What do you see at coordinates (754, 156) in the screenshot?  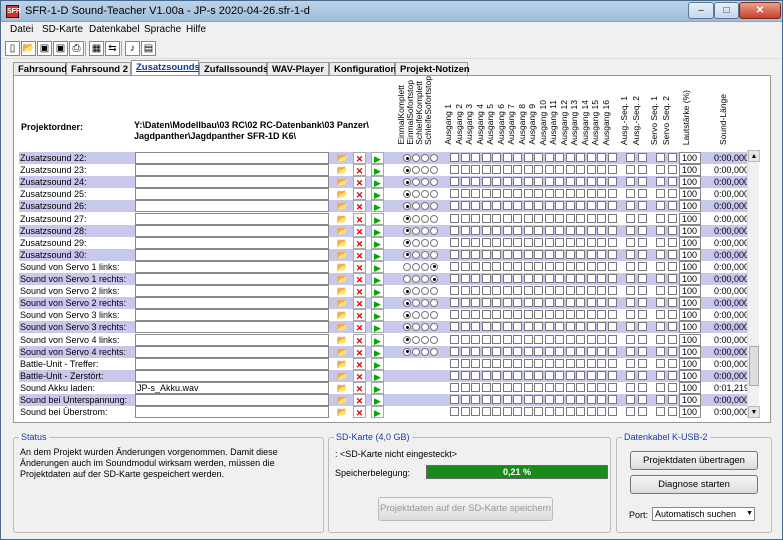 I see `scroll-up-icon: ▲` at bounding box center [754, 156].